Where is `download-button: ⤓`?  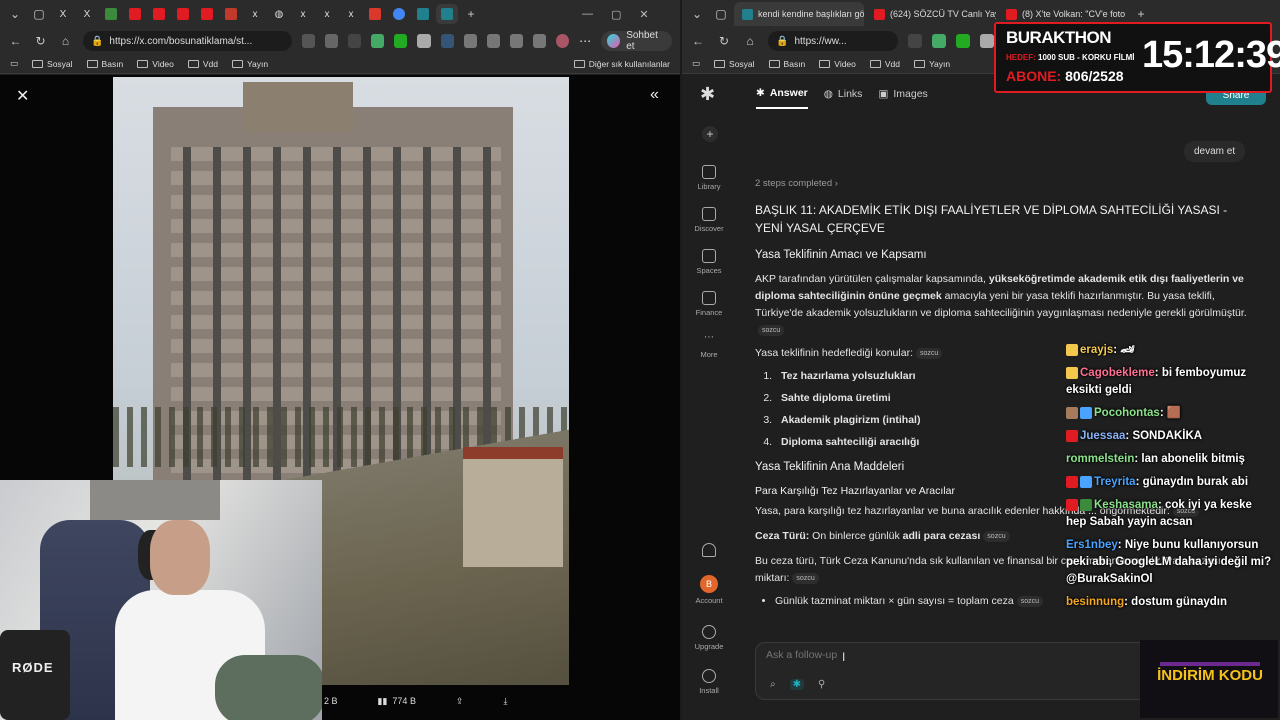
download-button: ⤓ is located at coordinates (506, 701).